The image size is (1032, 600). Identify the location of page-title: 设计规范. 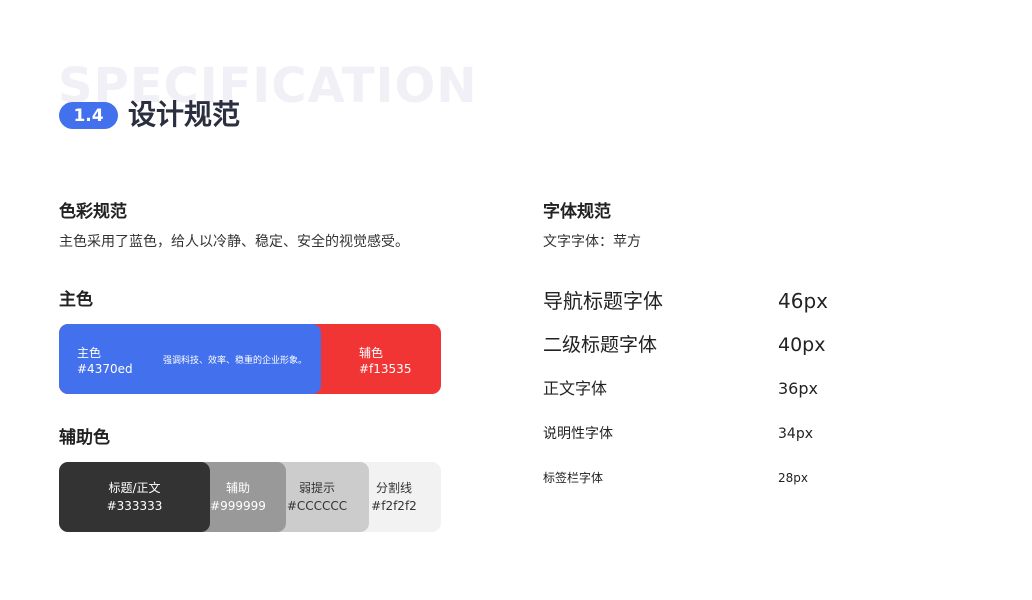
(184, 114).